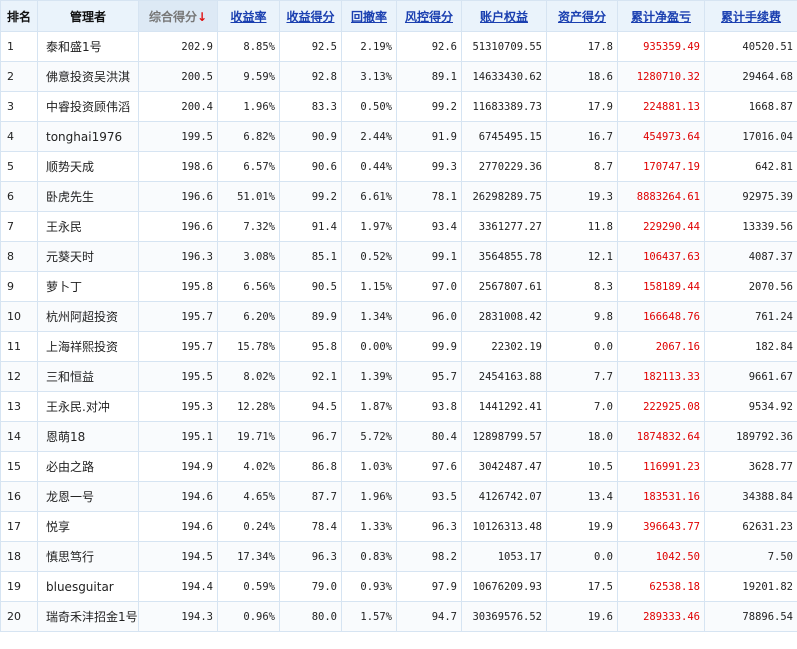 The width and height of the screenshot is (797, 649). I want to click on cell-rank: 12, so click(19, 376).